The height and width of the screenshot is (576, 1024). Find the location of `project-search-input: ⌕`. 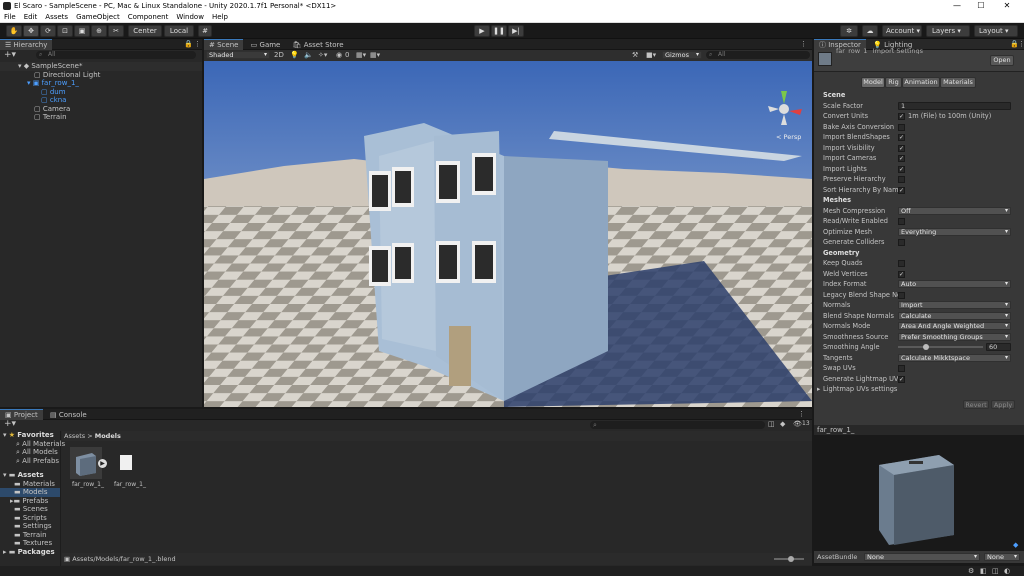

project-search-input: ⌕ is located at coordinates (677, 425).